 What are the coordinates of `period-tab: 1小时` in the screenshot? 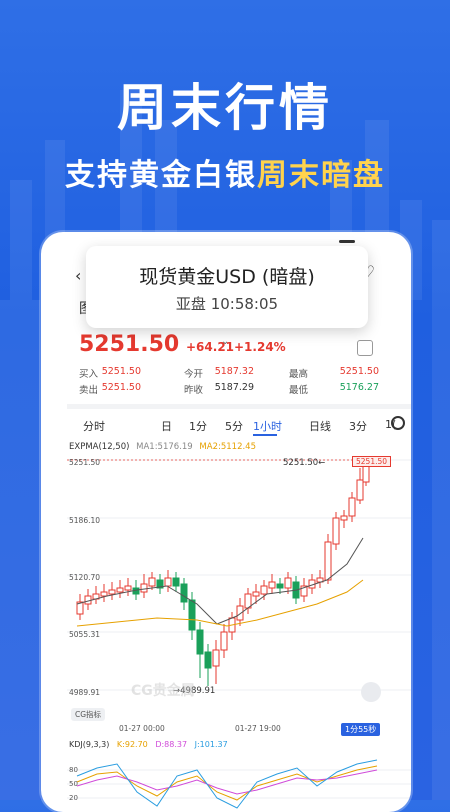 It's located at (267, 426).